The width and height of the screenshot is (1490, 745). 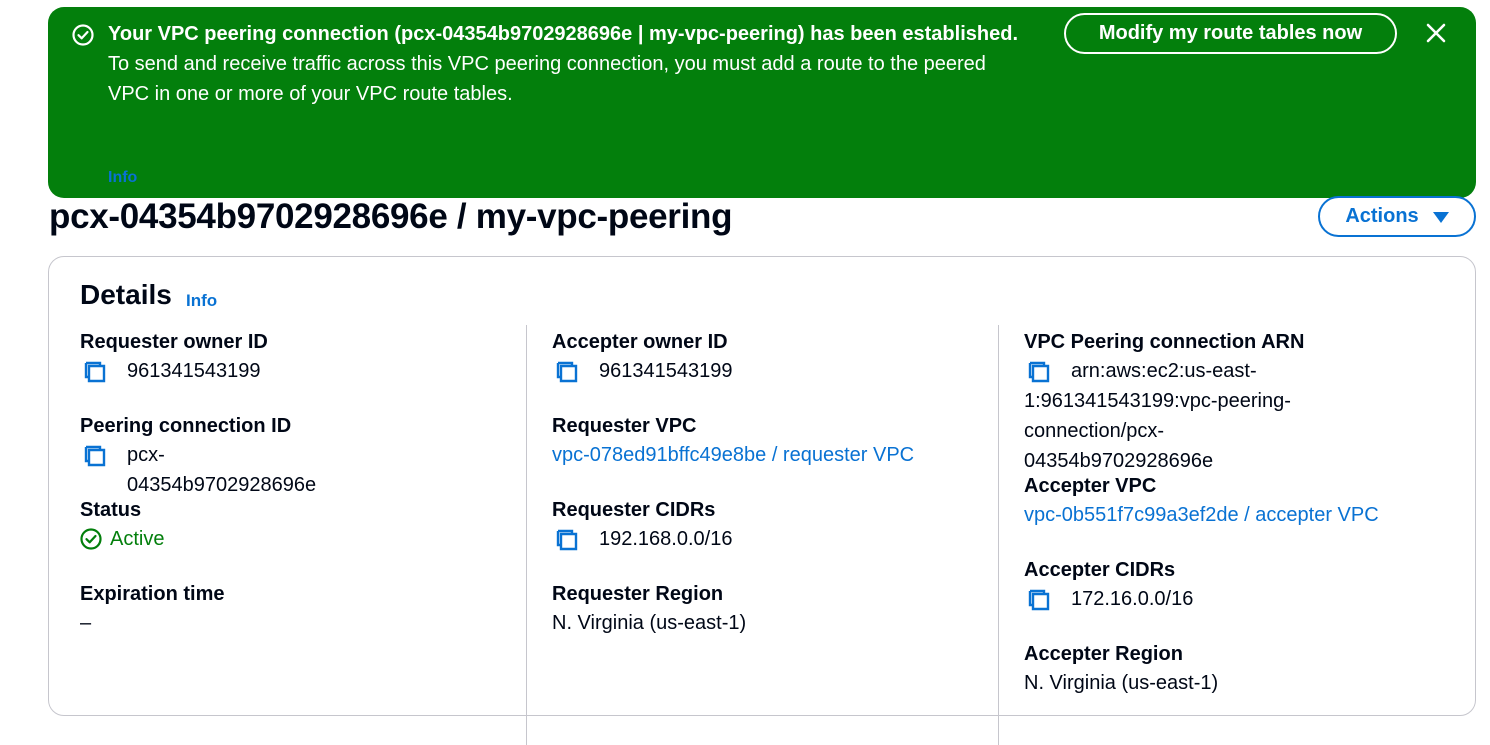 I want to click on details-info-link: Info, so click(x=201, y=301).